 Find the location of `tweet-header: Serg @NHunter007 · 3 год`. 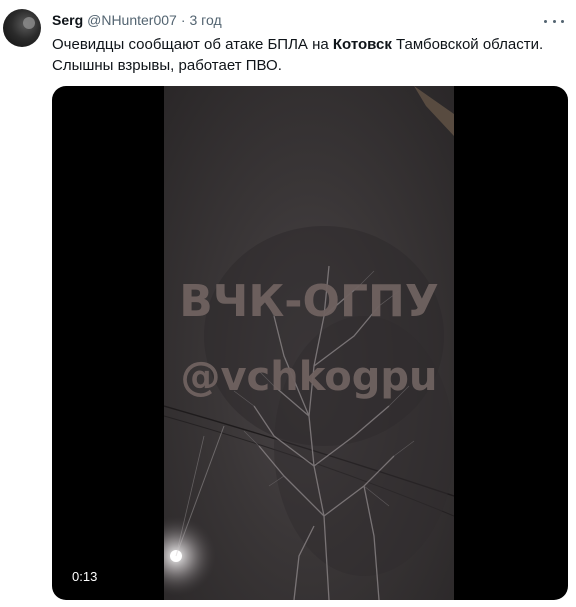

tweet-header: Serg @NHunter007 · 3 год is located at coordinates (137, 22).